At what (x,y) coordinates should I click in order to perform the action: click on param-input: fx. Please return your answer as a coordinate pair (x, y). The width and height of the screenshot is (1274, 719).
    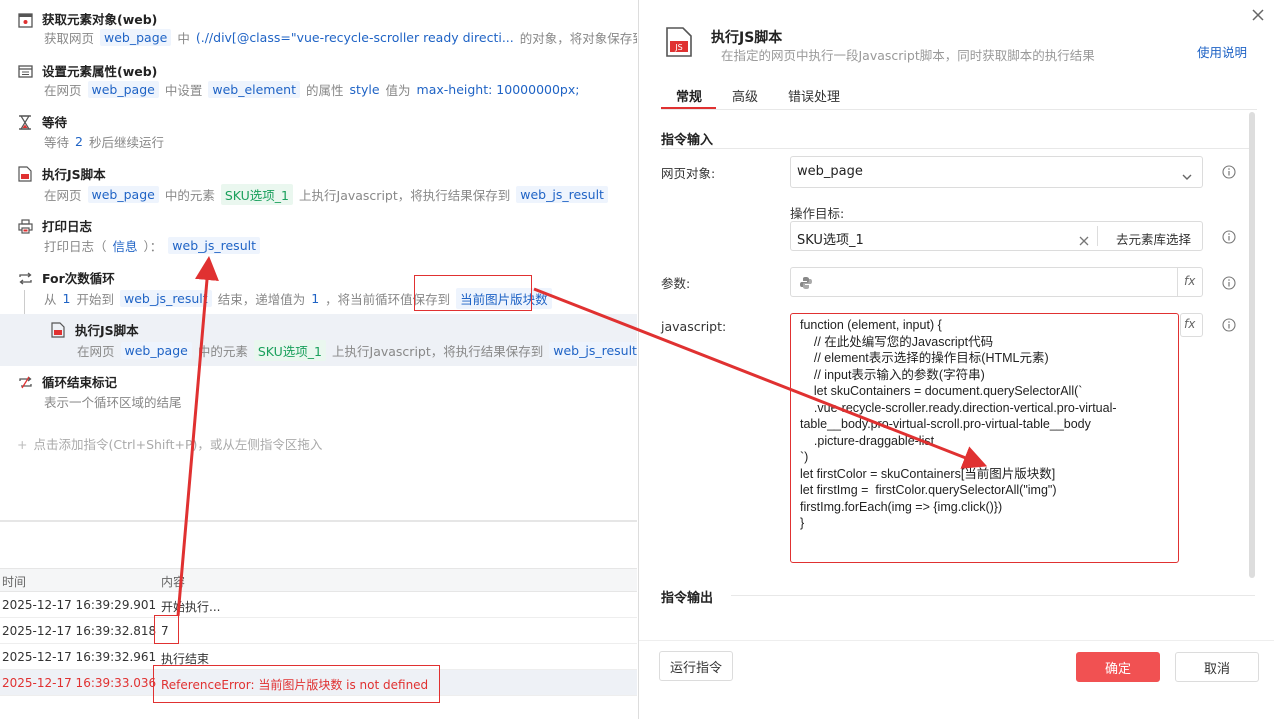
    Looking at the image, I should click on (996, 282).